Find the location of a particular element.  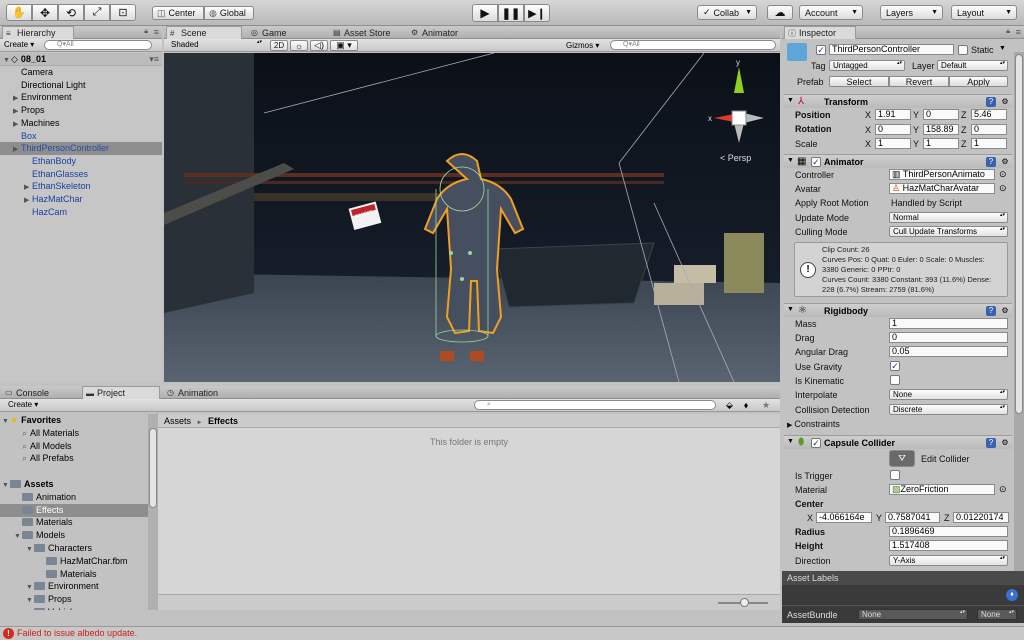

capsule-enabled-checkbox: ✓ is located at coordinates (816, 443).